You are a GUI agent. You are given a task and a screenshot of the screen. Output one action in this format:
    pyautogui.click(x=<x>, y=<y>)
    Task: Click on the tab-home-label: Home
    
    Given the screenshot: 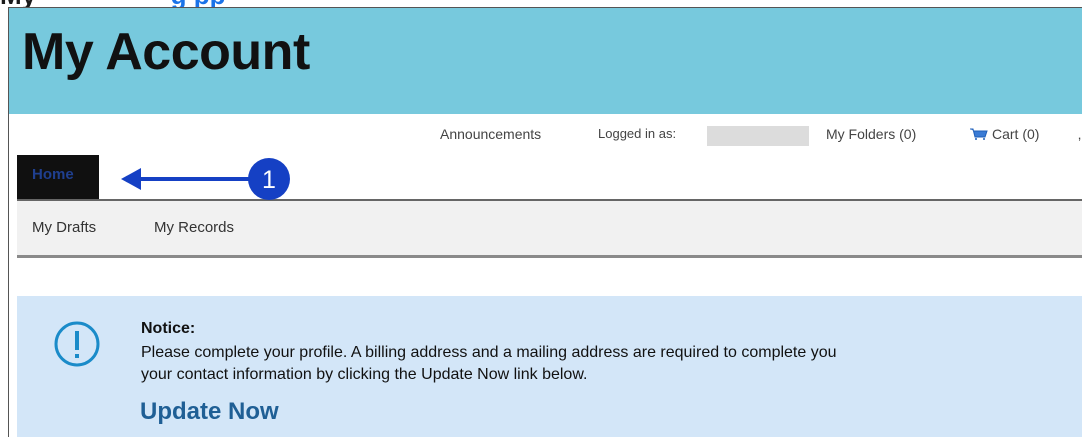 What is the action you would take?
    pyautogui.click(x=53, y=174)
    